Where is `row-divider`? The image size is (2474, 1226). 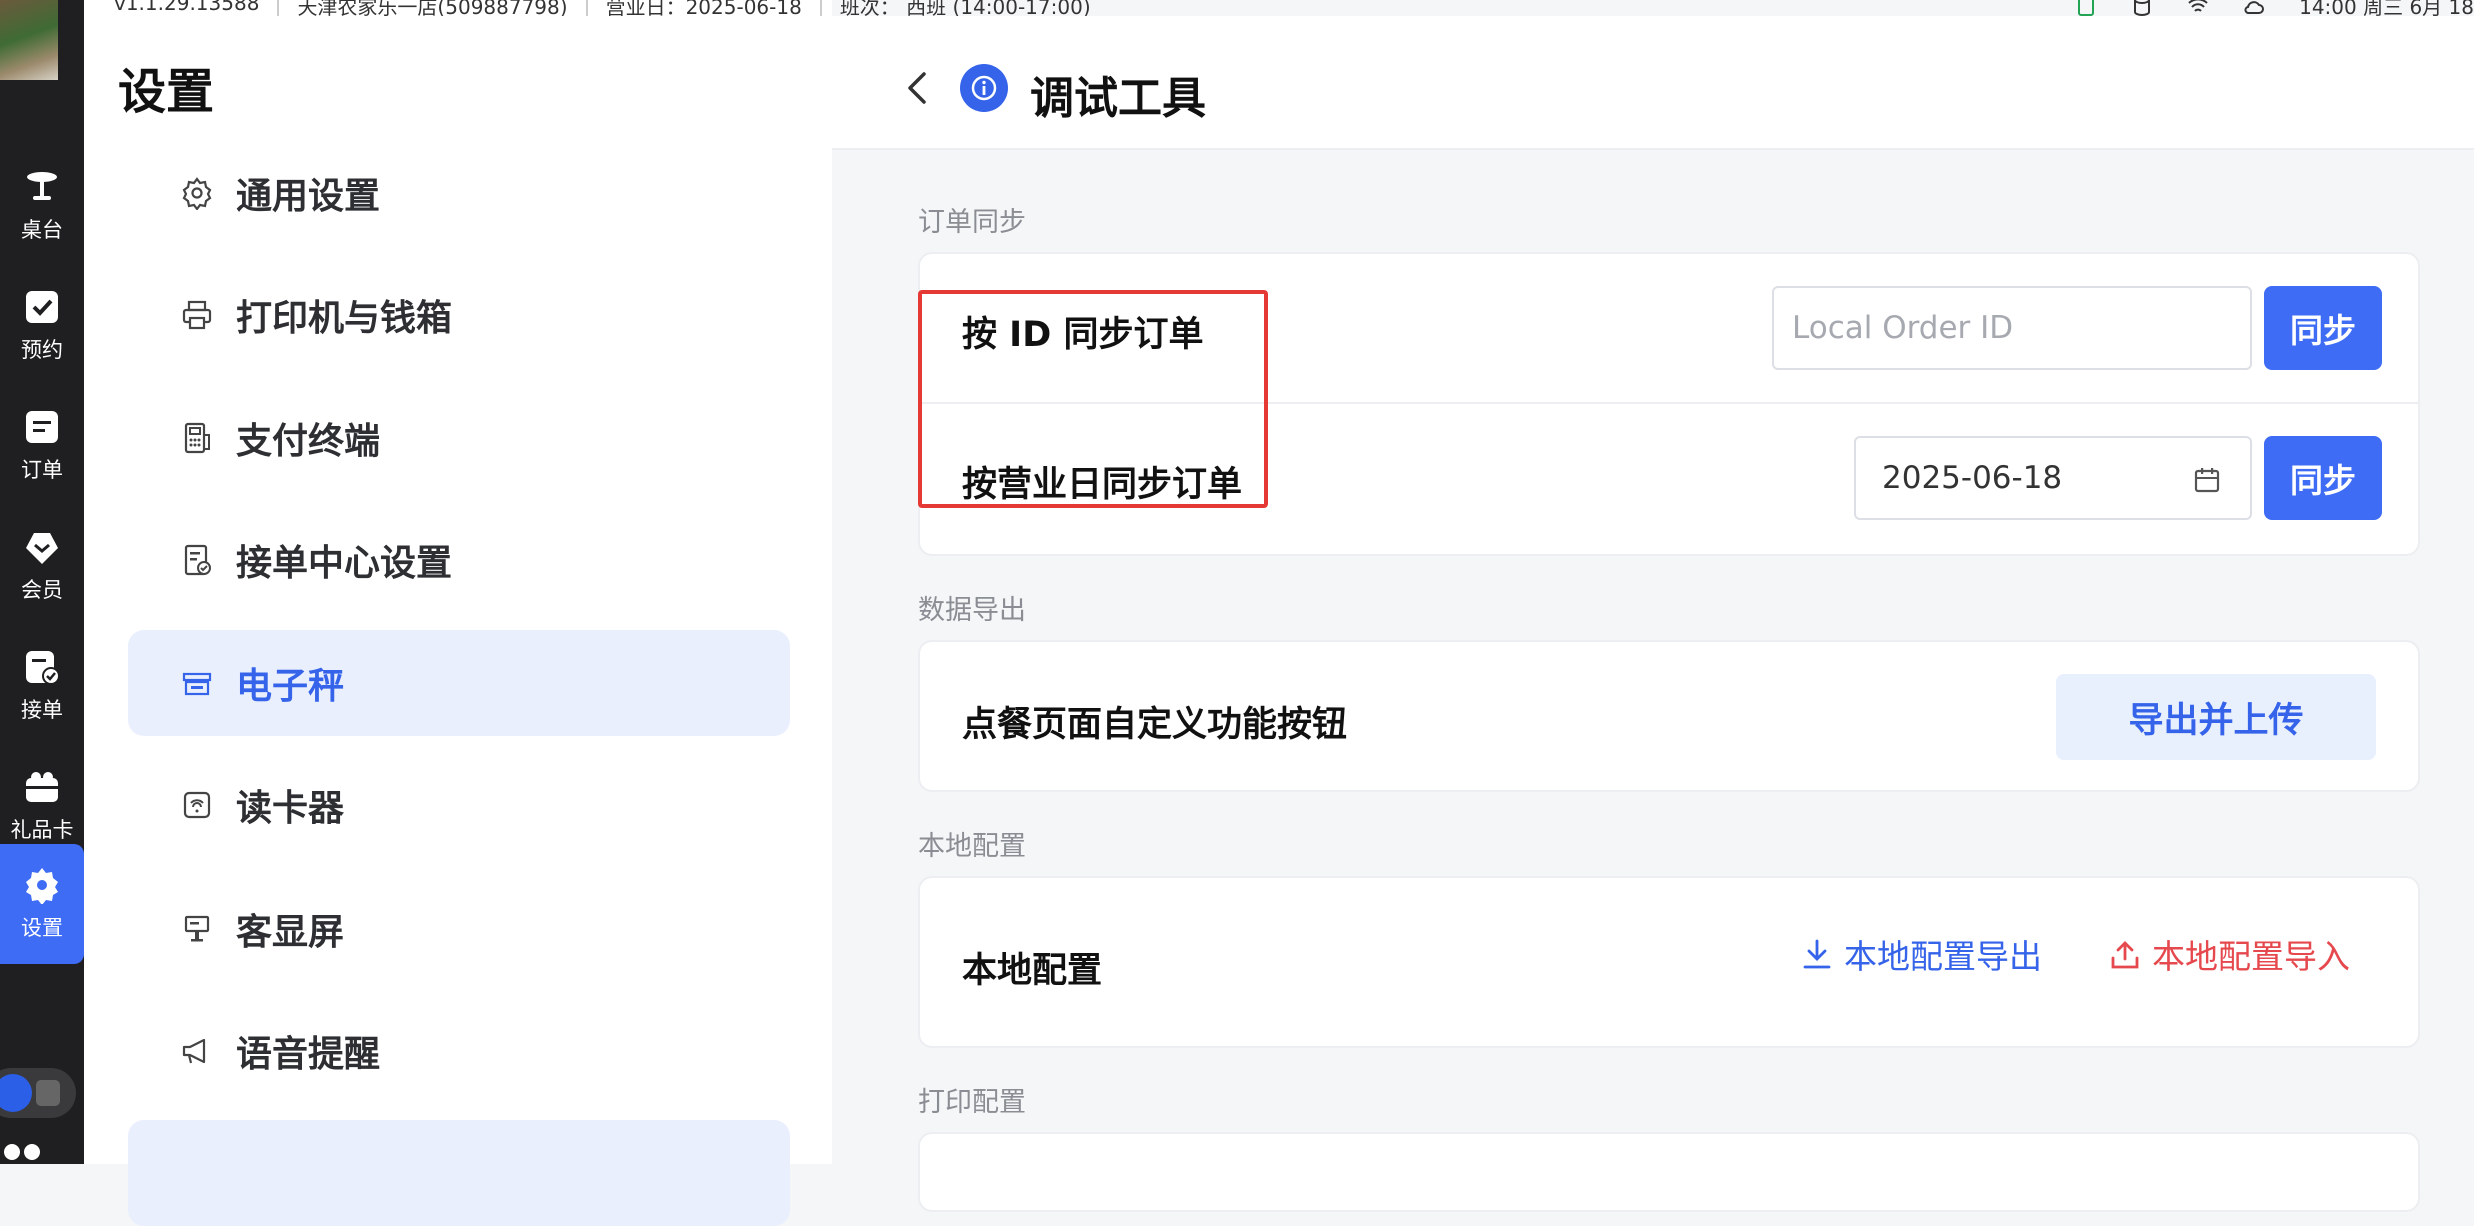
row-divider is located at coordinates (1669, 403).